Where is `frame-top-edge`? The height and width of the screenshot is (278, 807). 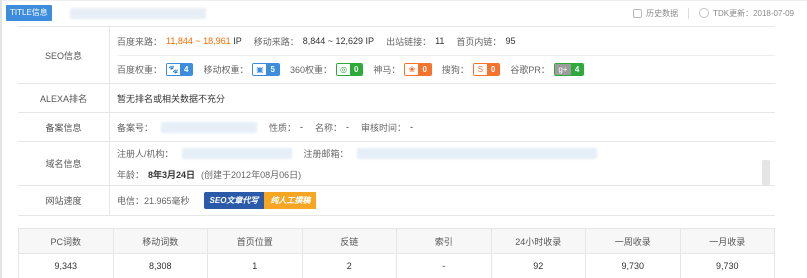
frame-top-edge is located at coordinates (403, 0).